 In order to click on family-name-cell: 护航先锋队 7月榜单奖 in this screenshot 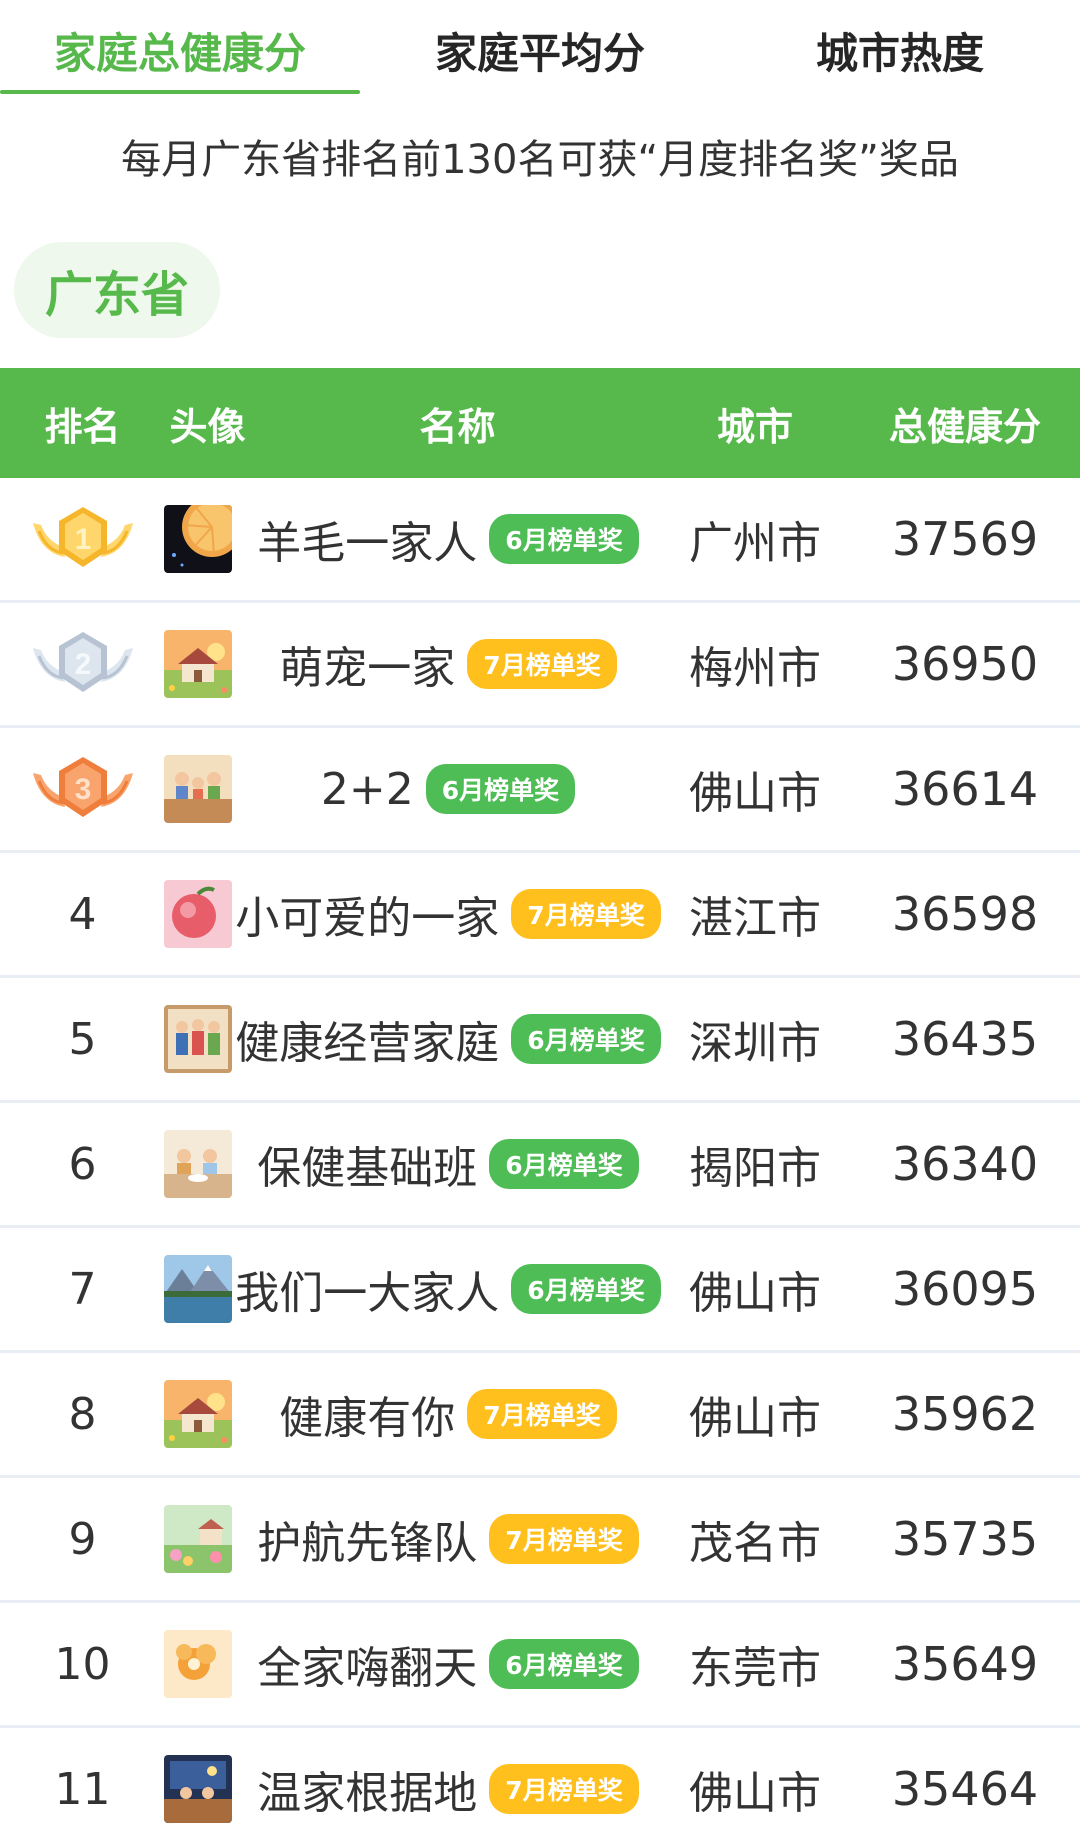, I will do `click(448, 1539)`.